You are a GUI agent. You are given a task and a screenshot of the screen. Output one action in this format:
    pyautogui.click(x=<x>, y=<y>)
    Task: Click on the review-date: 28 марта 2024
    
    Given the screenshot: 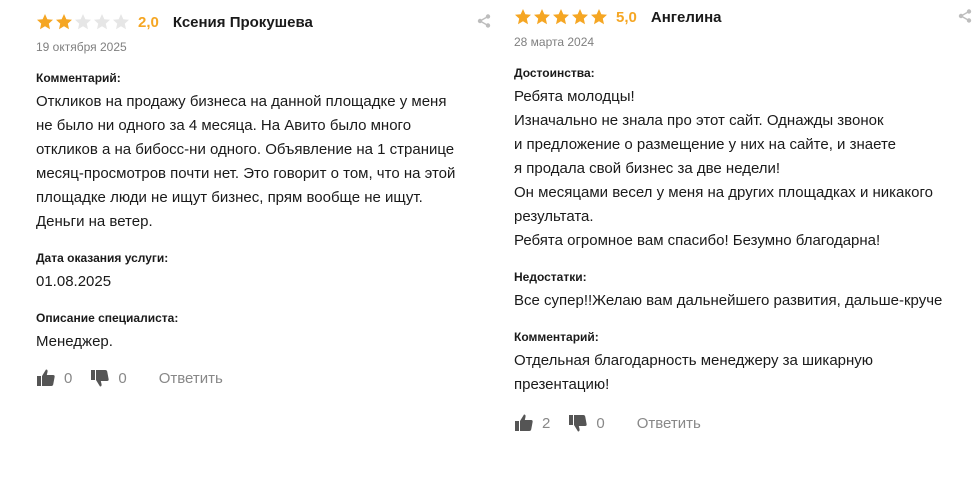 What is the action you would take?
    pyautogui.click(x=554, y=42)
    